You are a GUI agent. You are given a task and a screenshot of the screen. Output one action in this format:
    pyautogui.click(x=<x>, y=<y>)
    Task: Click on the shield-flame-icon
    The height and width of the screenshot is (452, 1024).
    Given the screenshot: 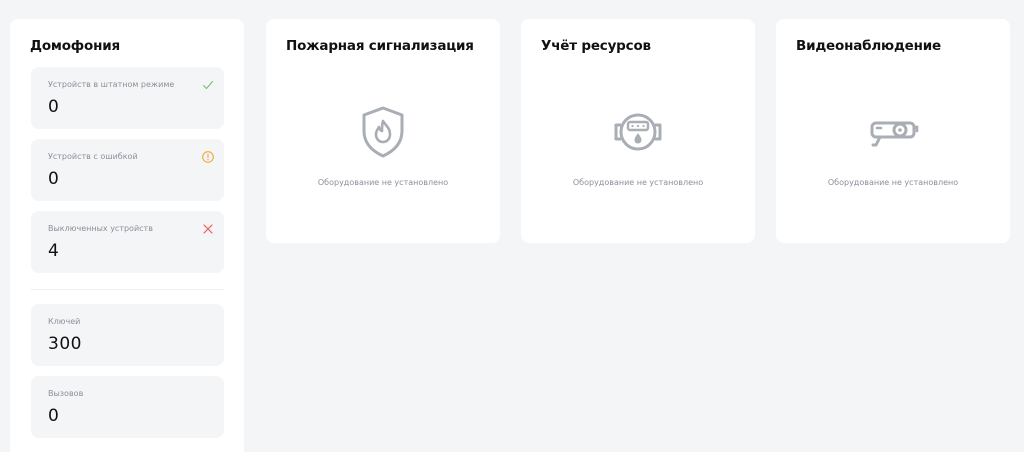 What is the action you would take?
    pyautogui.click(x=383, y=132)
    